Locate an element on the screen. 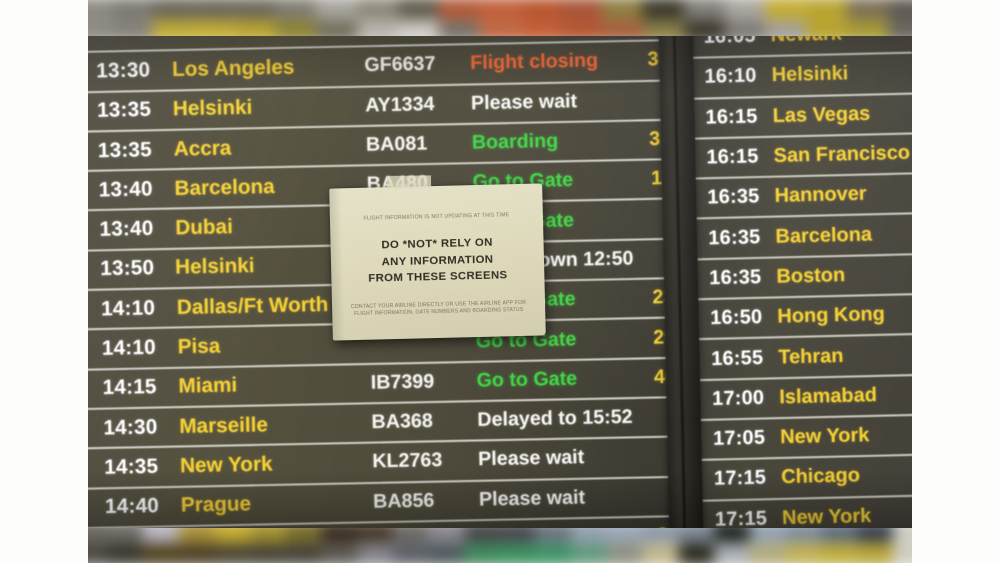 This screenshot has width=1000, height=563. flight-time: 17:05 is located at coordinates (739, 438).